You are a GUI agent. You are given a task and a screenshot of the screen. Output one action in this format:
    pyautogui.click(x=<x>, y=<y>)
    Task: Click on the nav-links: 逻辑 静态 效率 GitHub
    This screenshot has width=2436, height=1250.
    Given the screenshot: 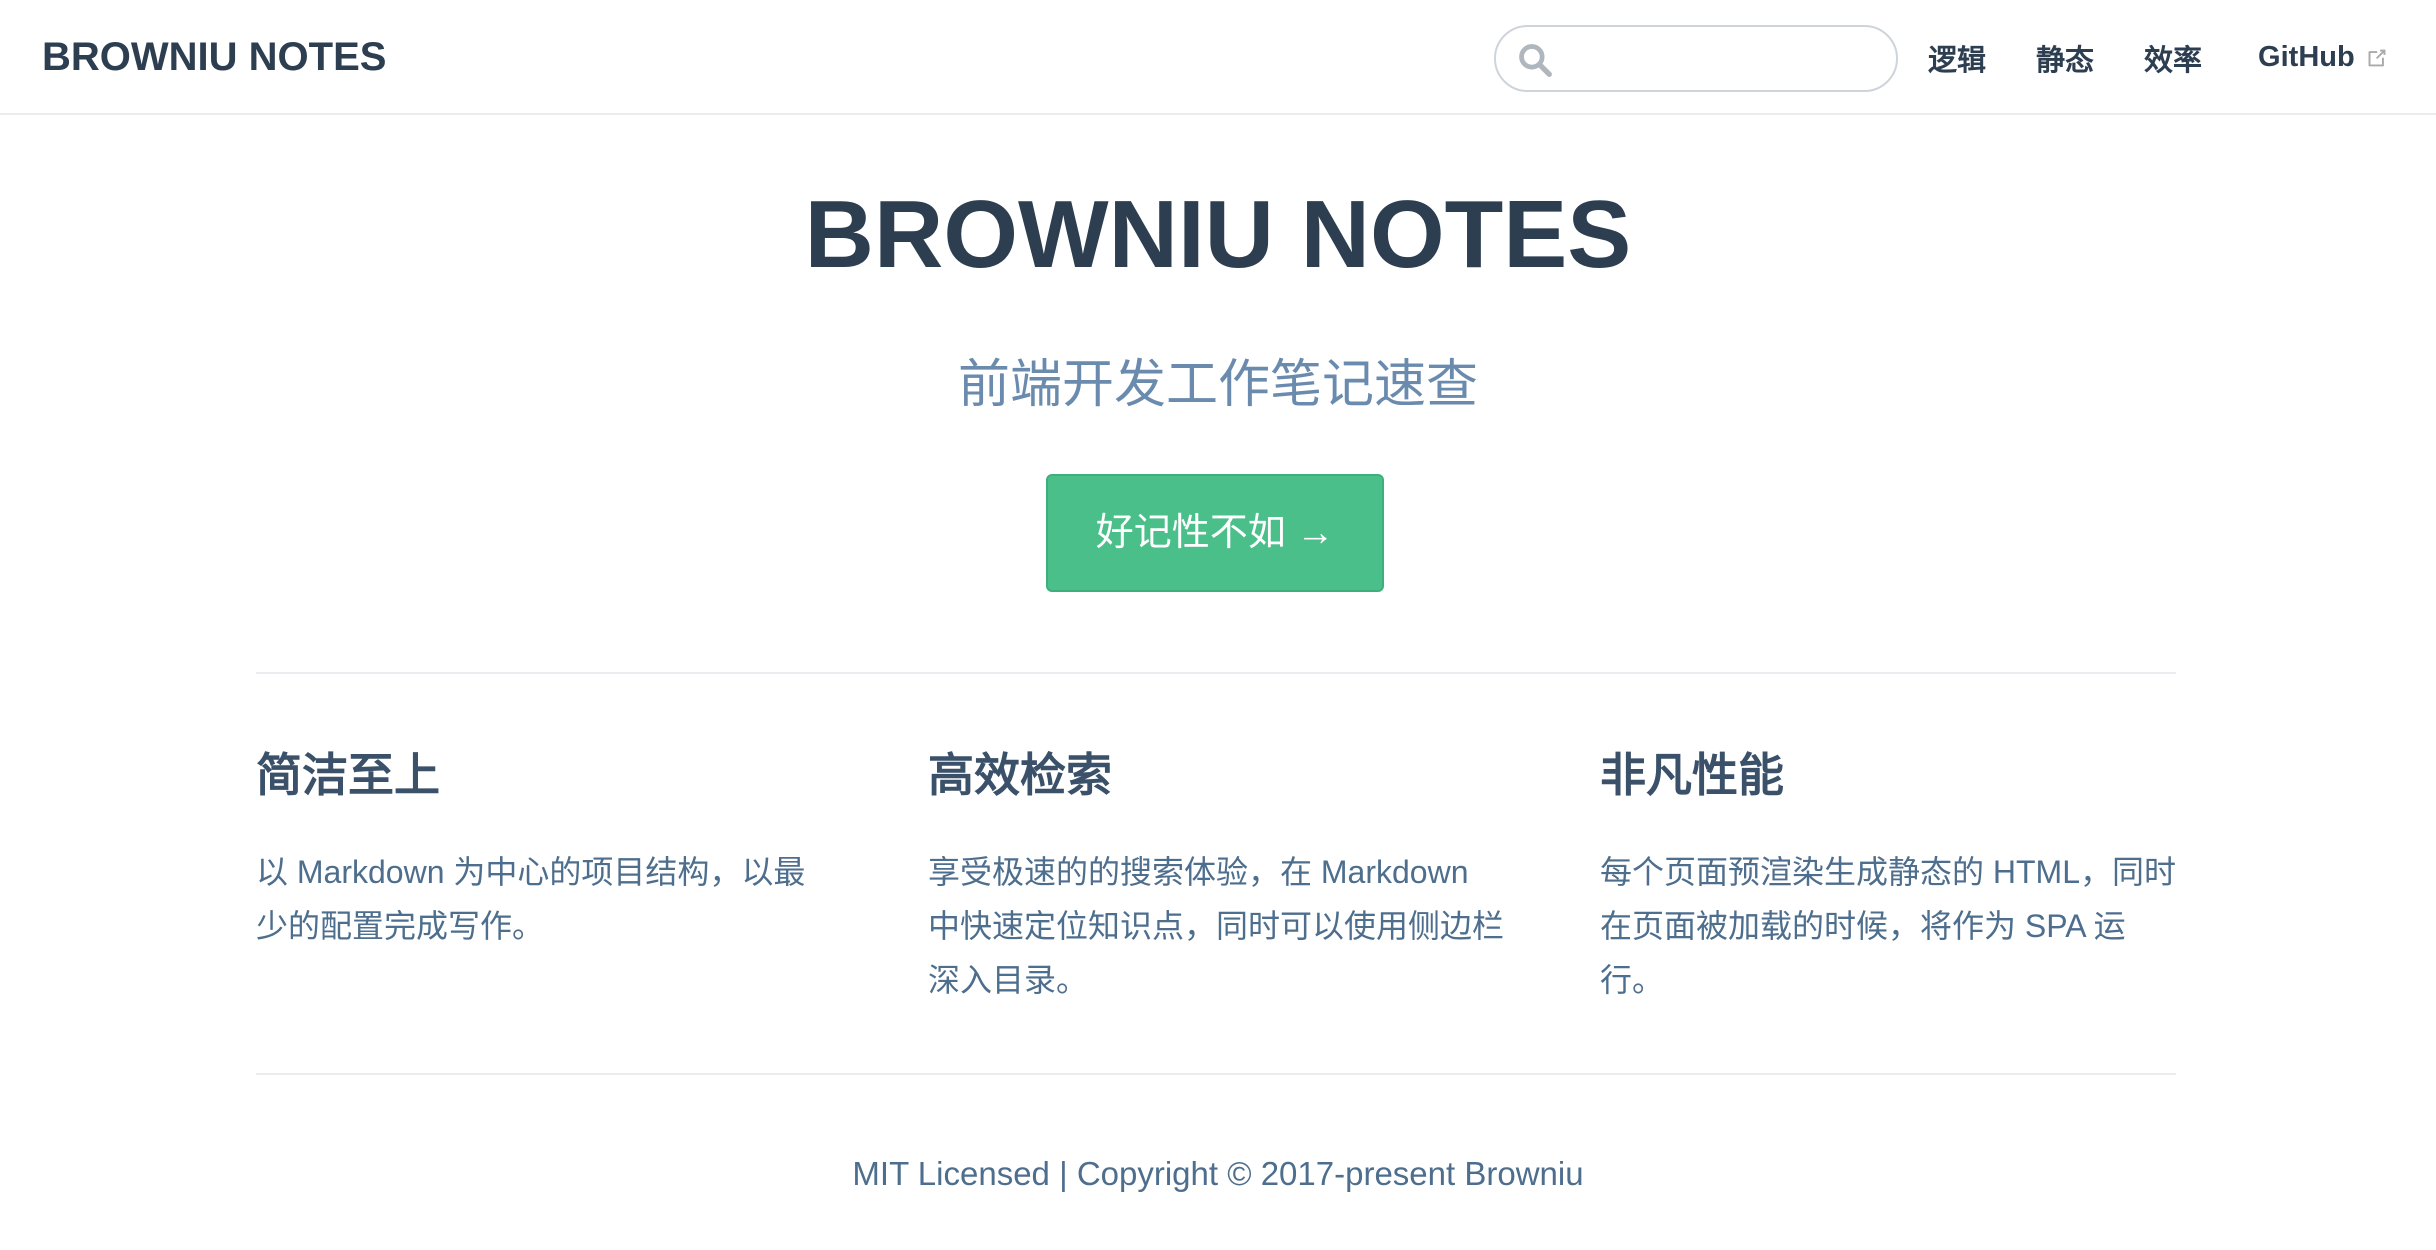 What is the action you would take?
    pyautogui.click(x=2158, y=57)
    